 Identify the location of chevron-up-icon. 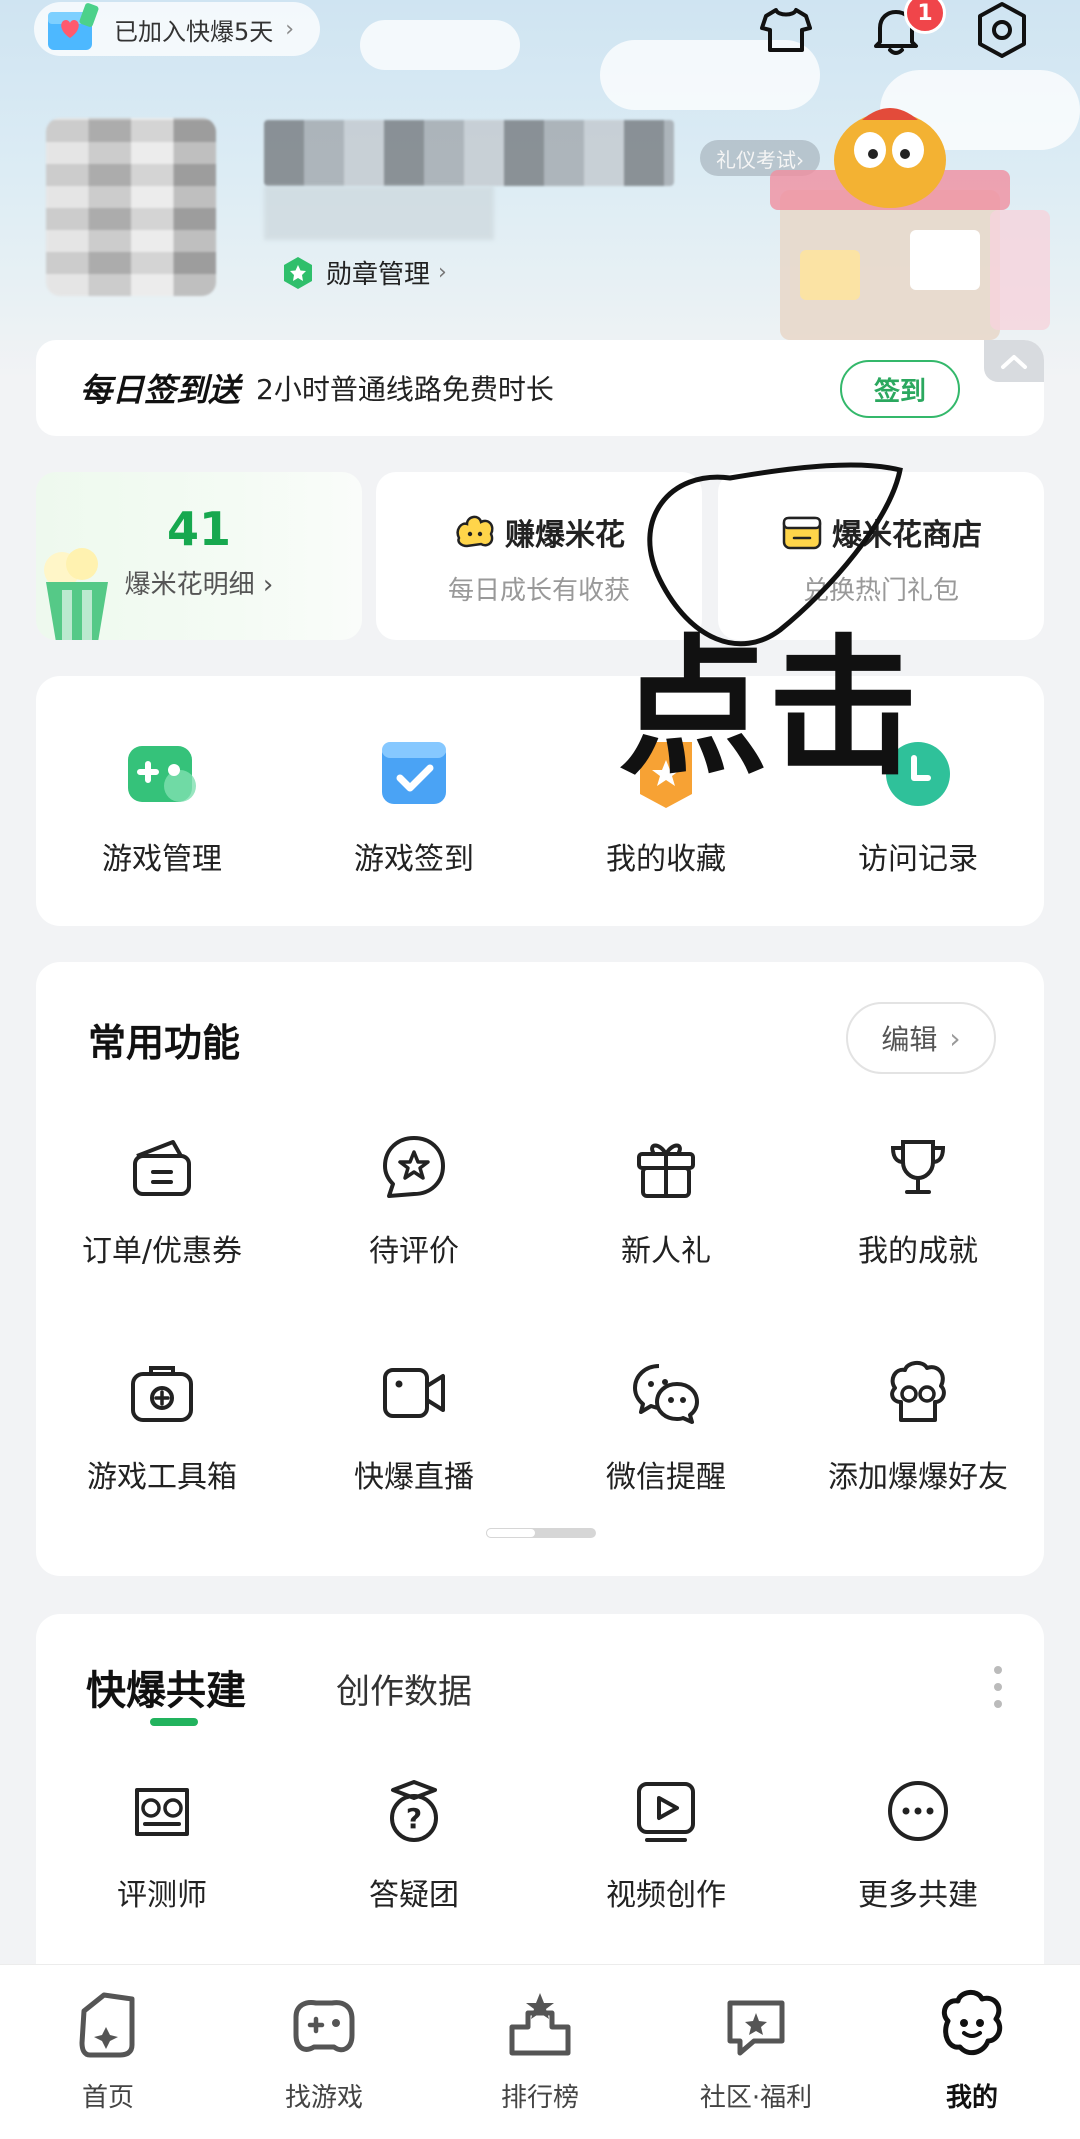
(1014, 362).